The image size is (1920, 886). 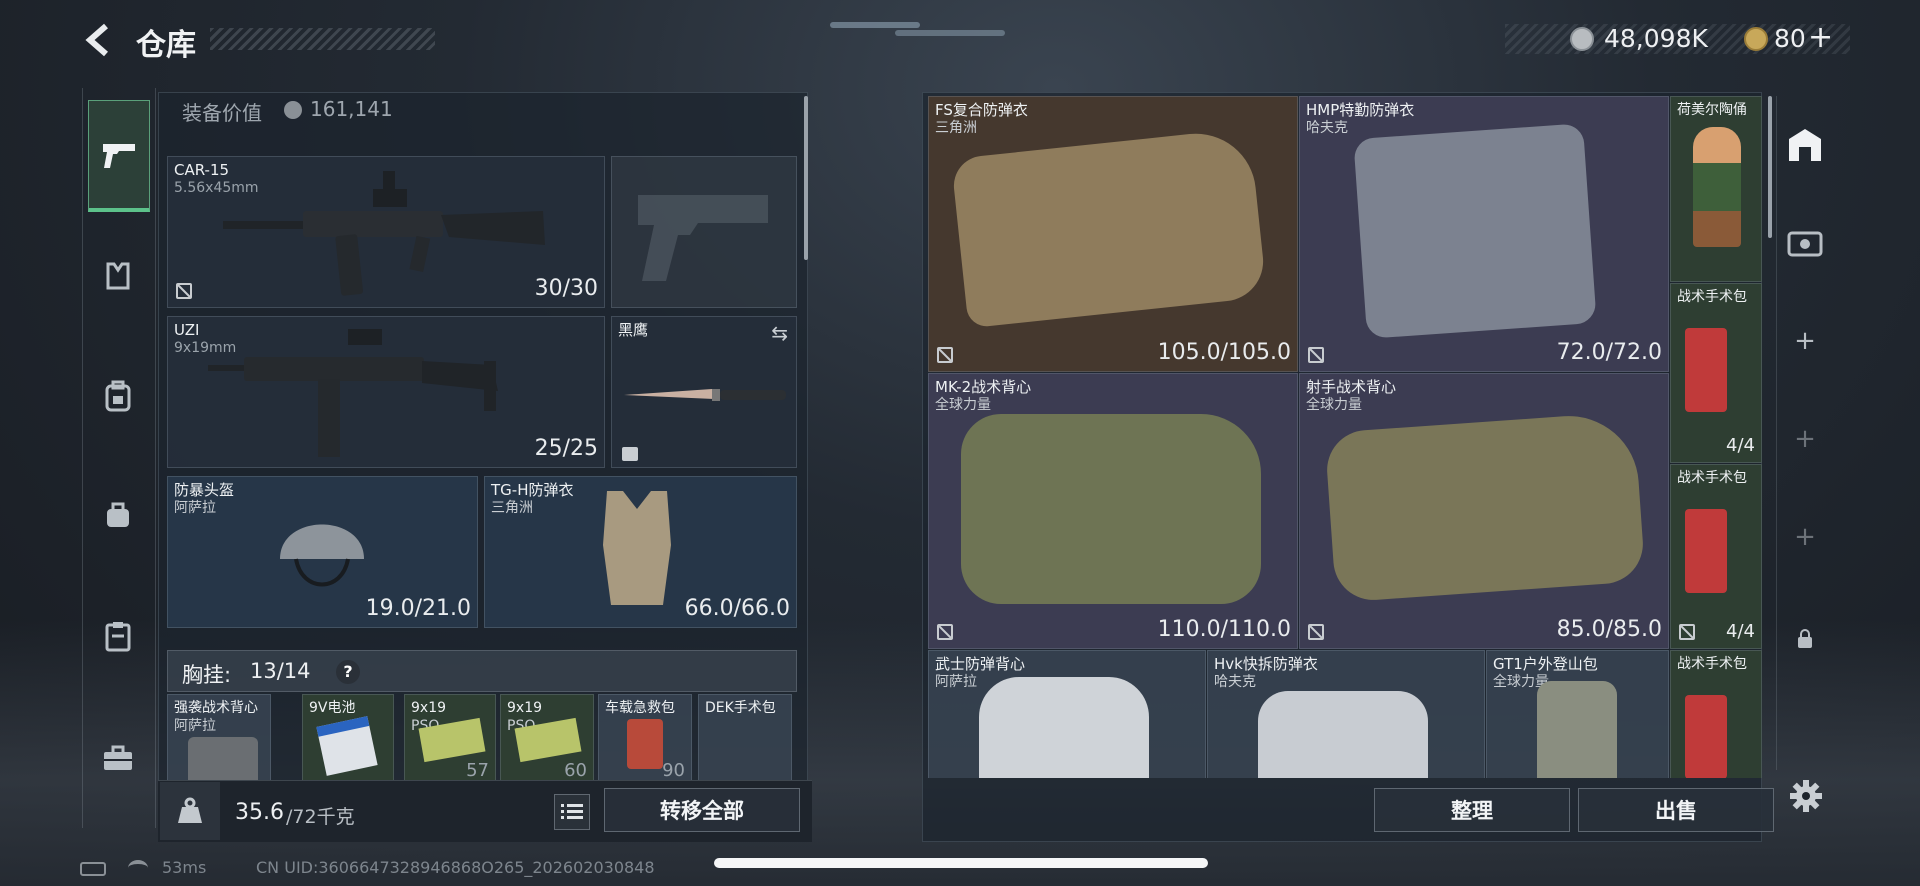 I want to click on storage-tab-main, so click(x=1805, y=145).